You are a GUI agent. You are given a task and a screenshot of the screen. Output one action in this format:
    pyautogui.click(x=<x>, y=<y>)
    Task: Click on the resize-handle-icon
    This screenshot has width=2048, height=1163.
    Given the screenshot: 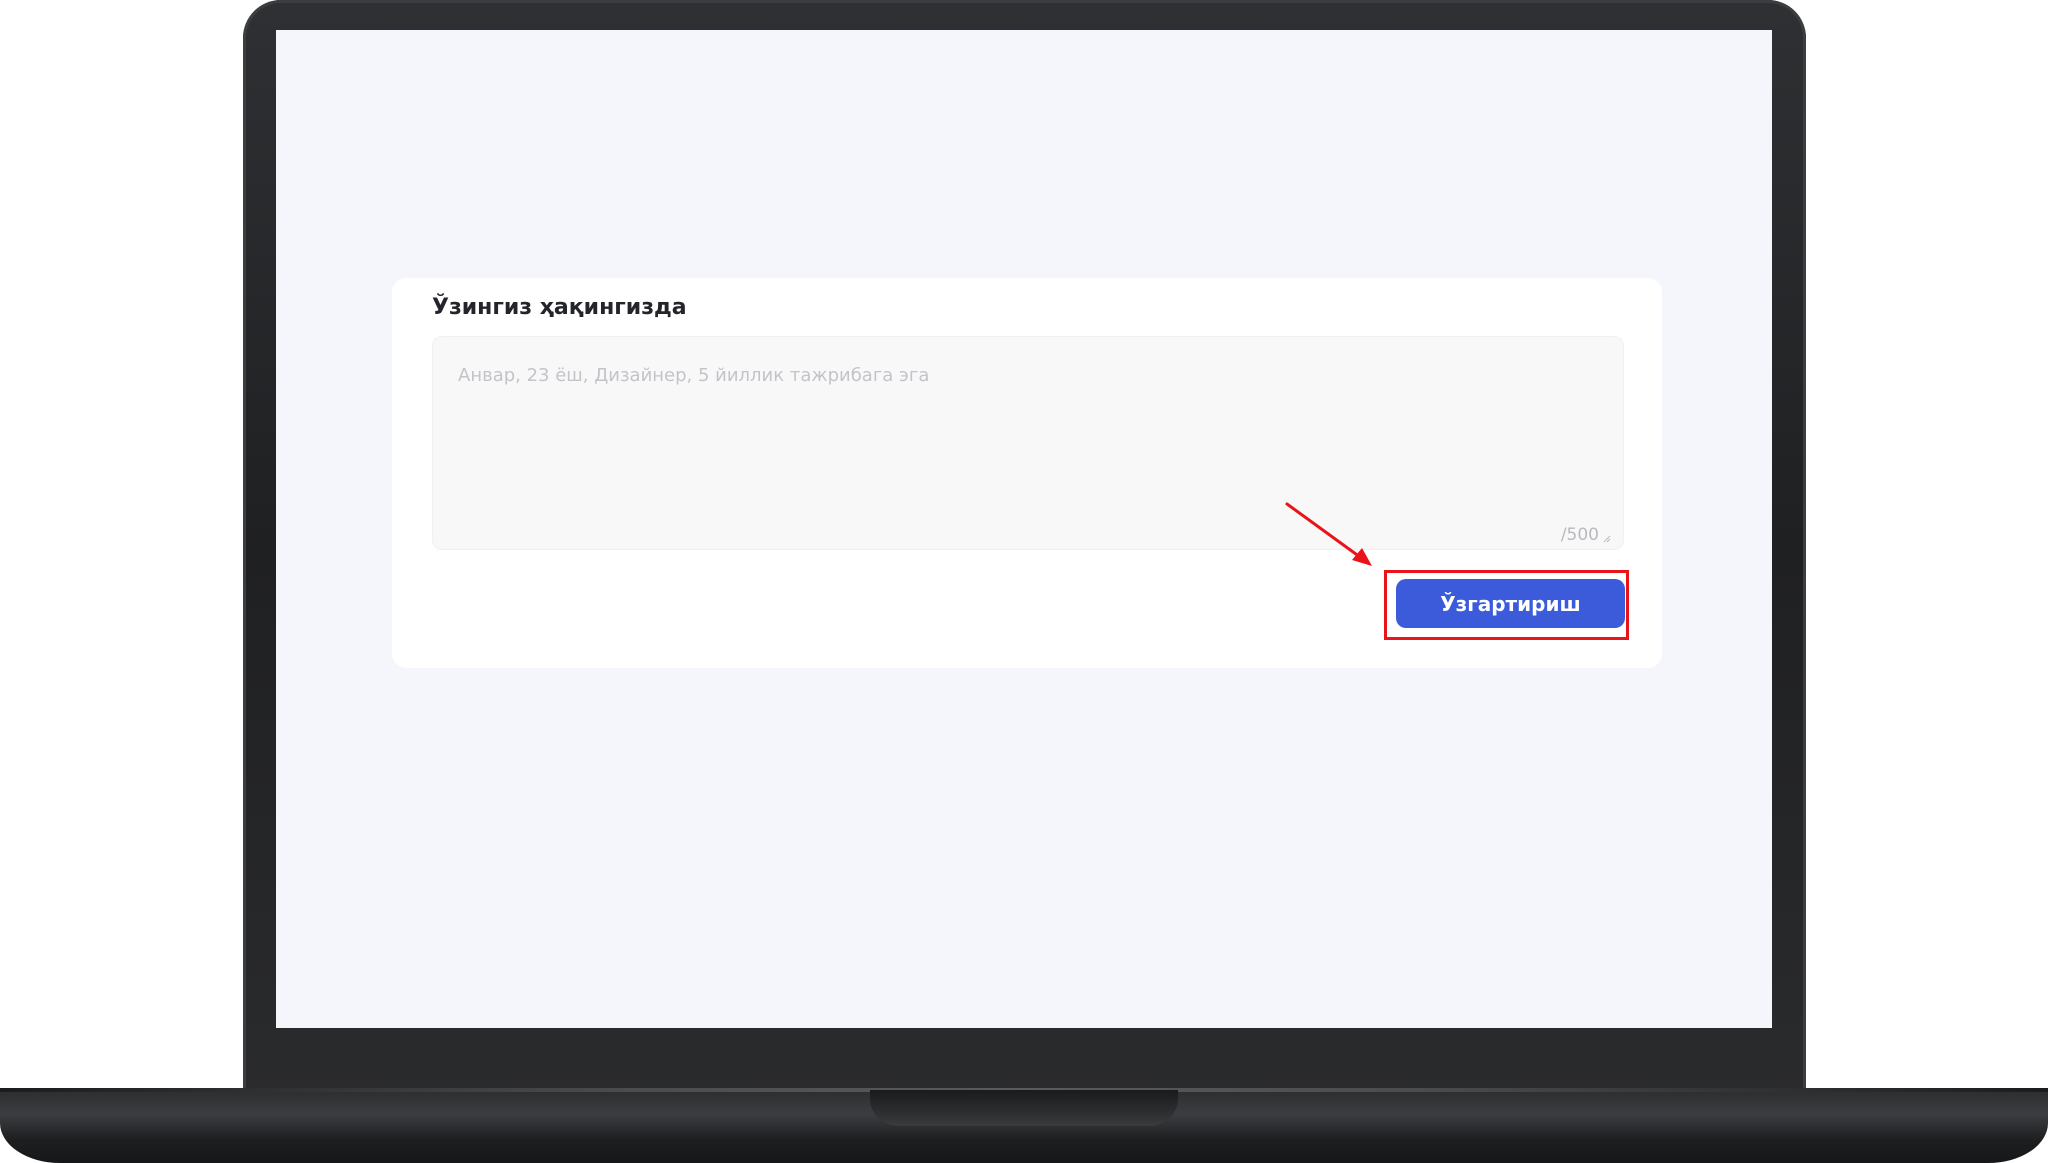 What is the action you would take?
    pyautogui.click(x=1607, y=539)
    